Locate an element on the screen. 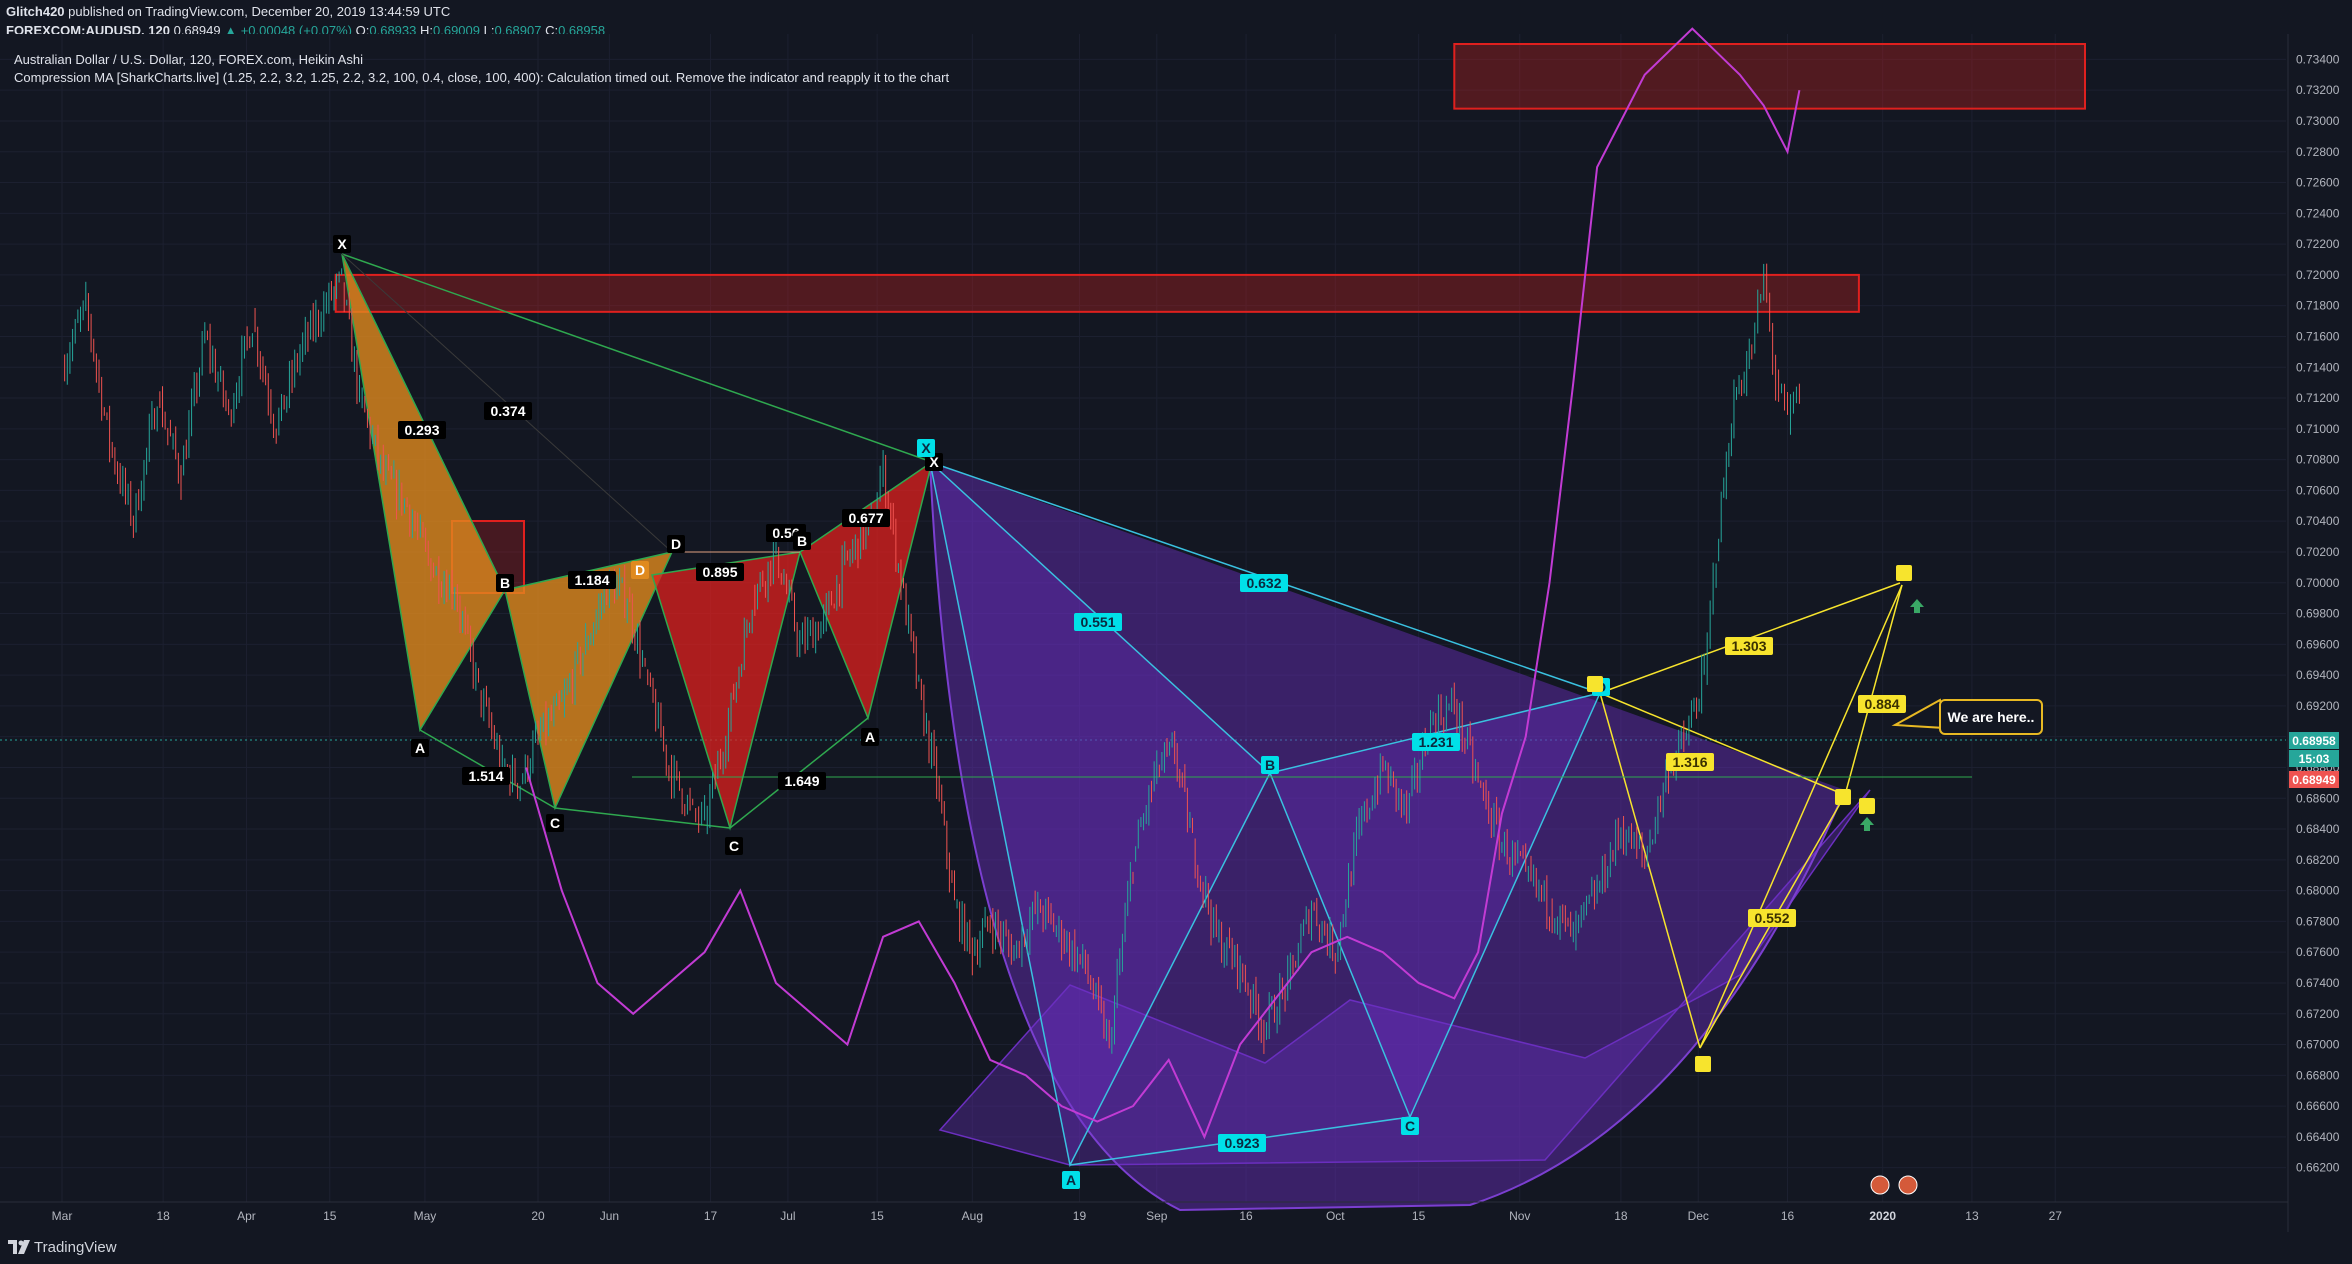 Image resolution: width=2352 pixels, height=1264 pixels. svg-text: 0.895 is located at coordinates (719, 572).